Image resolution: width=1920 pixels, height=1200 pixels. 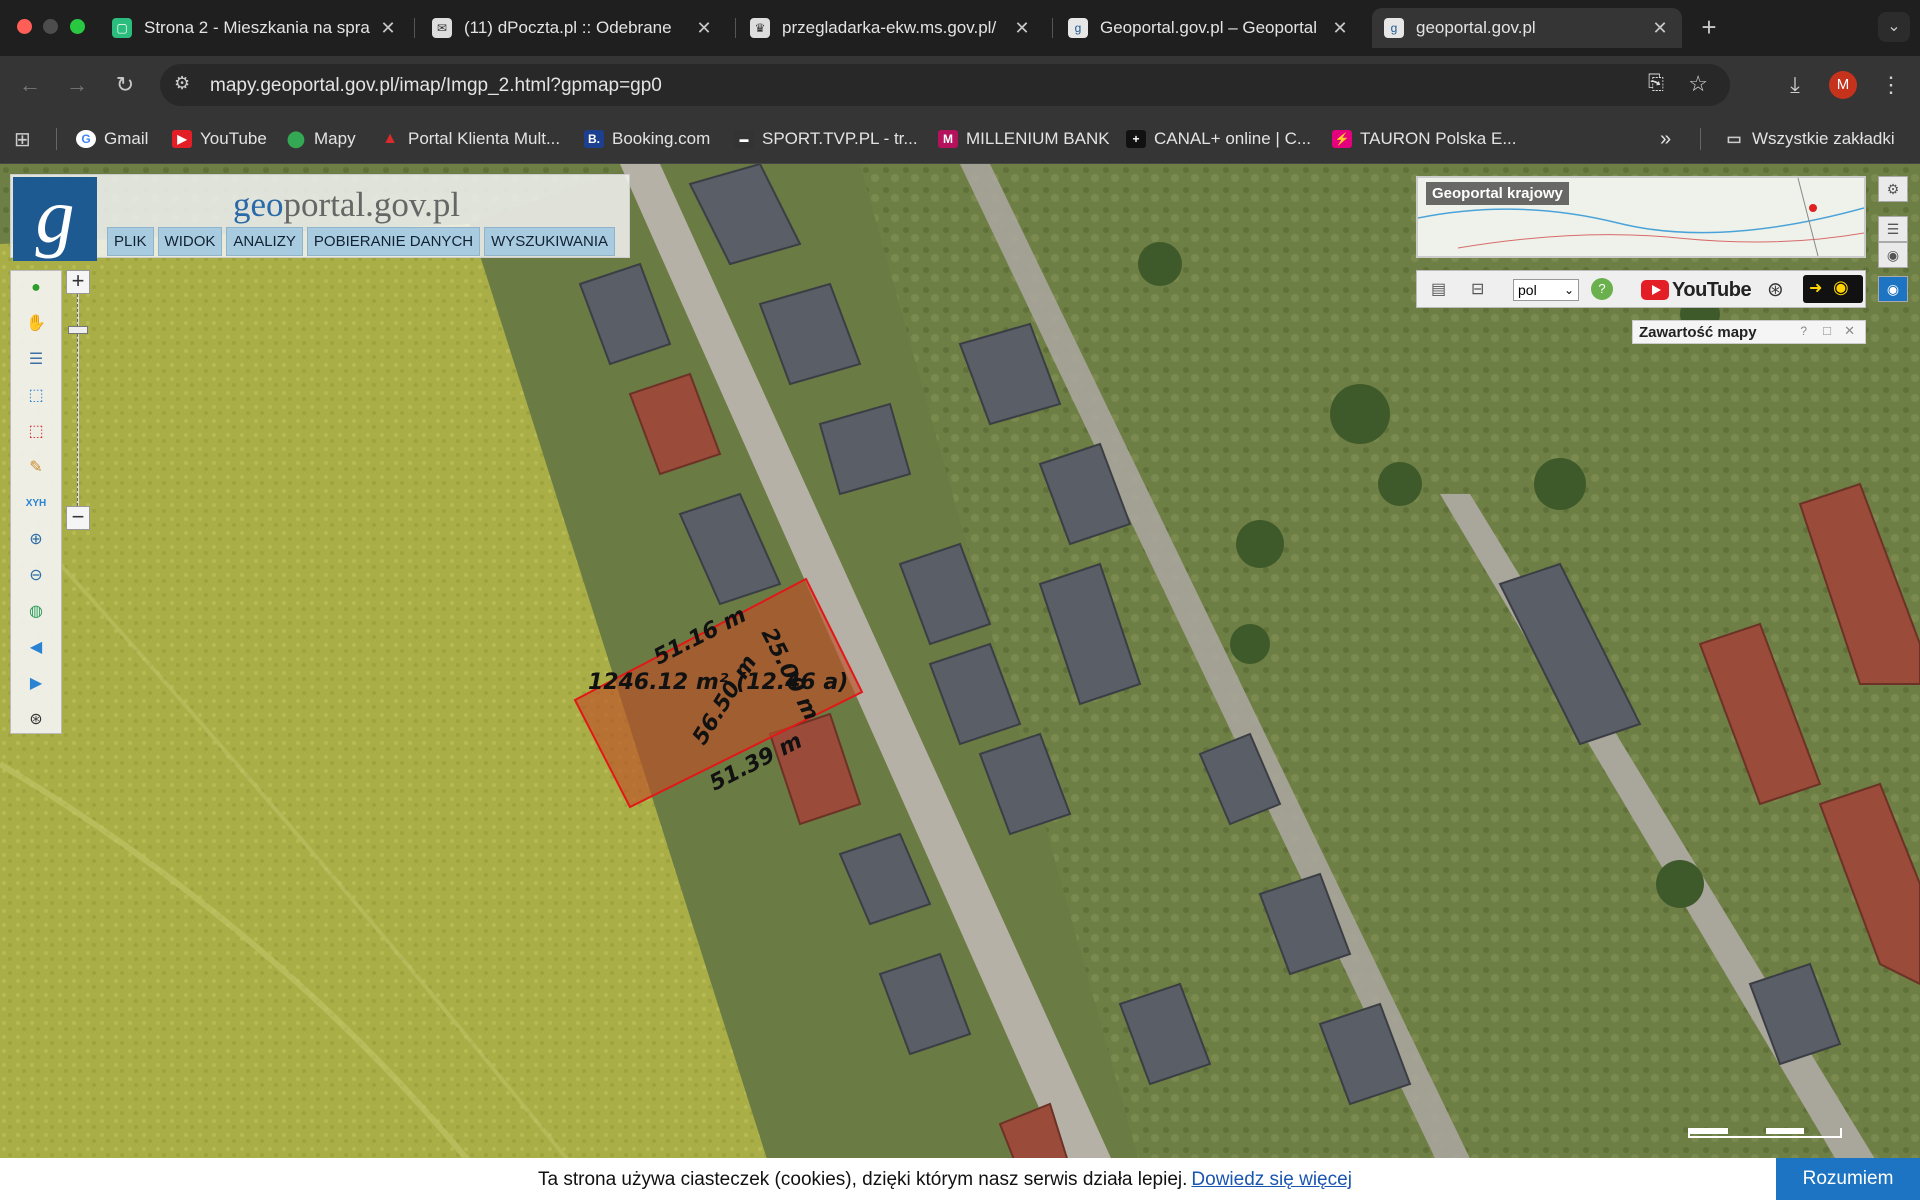 What do you see at coordinates (1795, 85) in the screenshot?
I see `download-icon: ⤓` at bounding box center [1795, 85].